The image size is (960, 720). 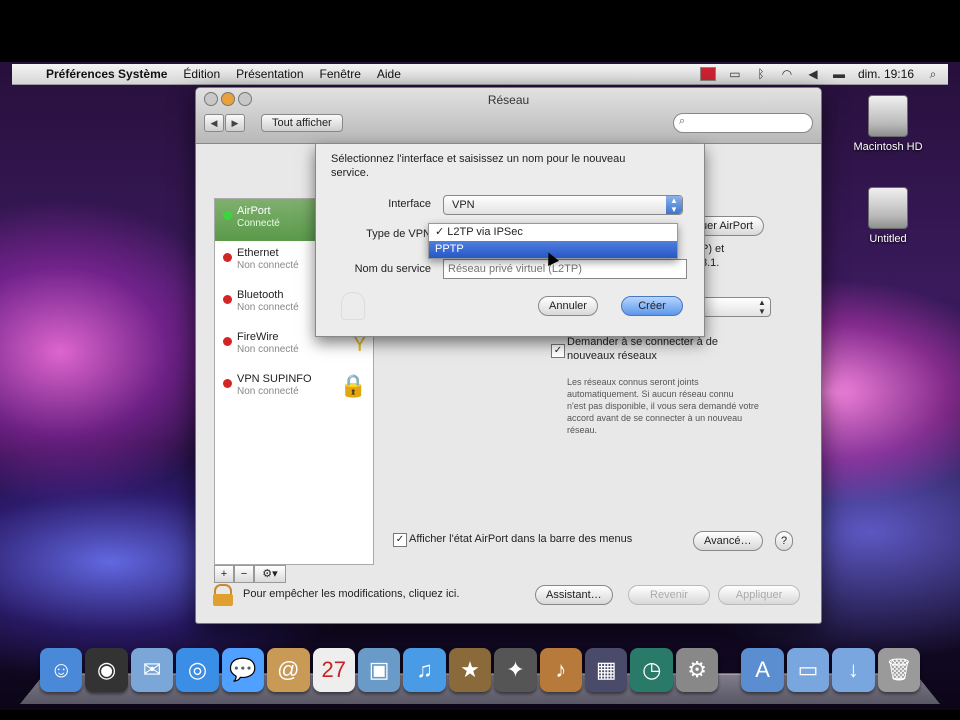 What do you see at coordinates (106, 74) in the screenshot?
I see `menu-app-name: Préférences Système` at bounding box center [106, 74].